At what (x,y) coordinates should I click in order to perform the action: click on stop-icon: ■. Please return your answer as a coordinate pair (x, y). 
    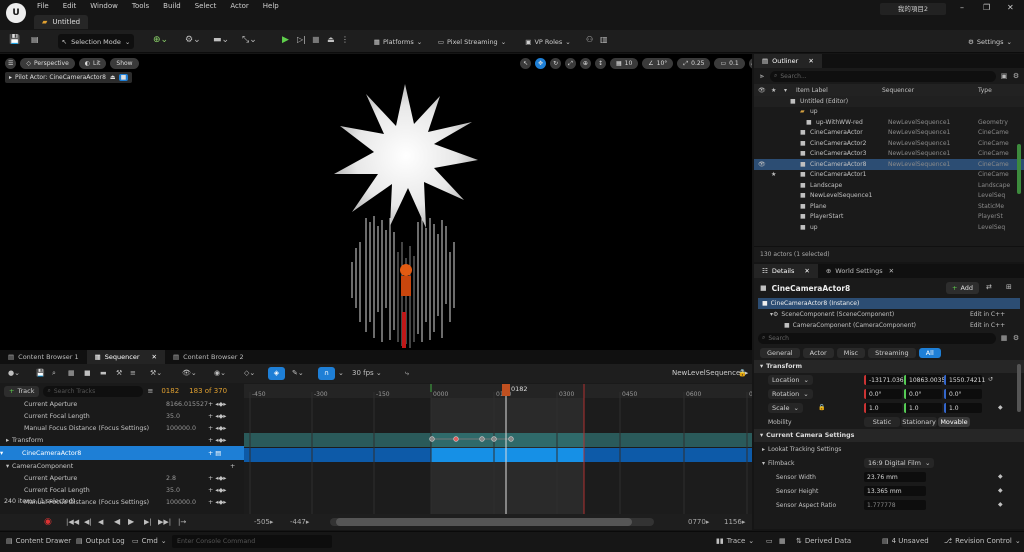
    Looking at the image, I should click on (316, 39).